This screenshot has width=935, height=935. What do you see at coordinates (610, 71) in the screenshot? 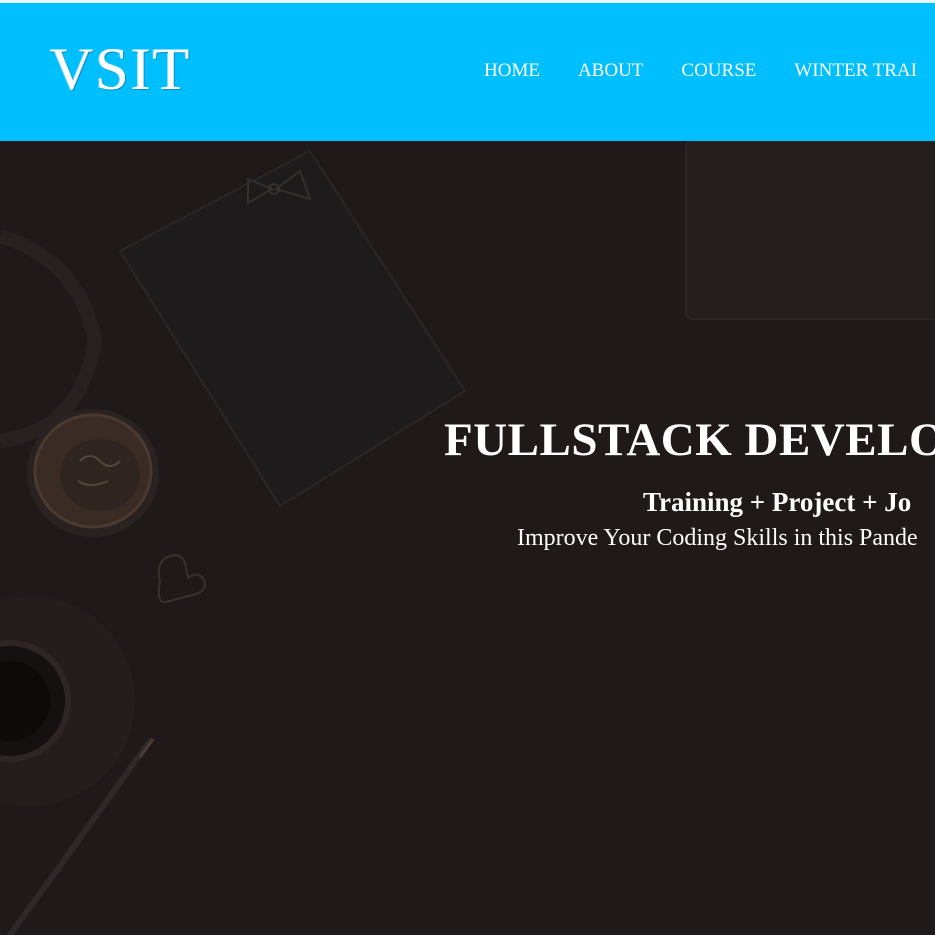
I see `nav-item-about: ABOUT` at bounding box center [610, 71].